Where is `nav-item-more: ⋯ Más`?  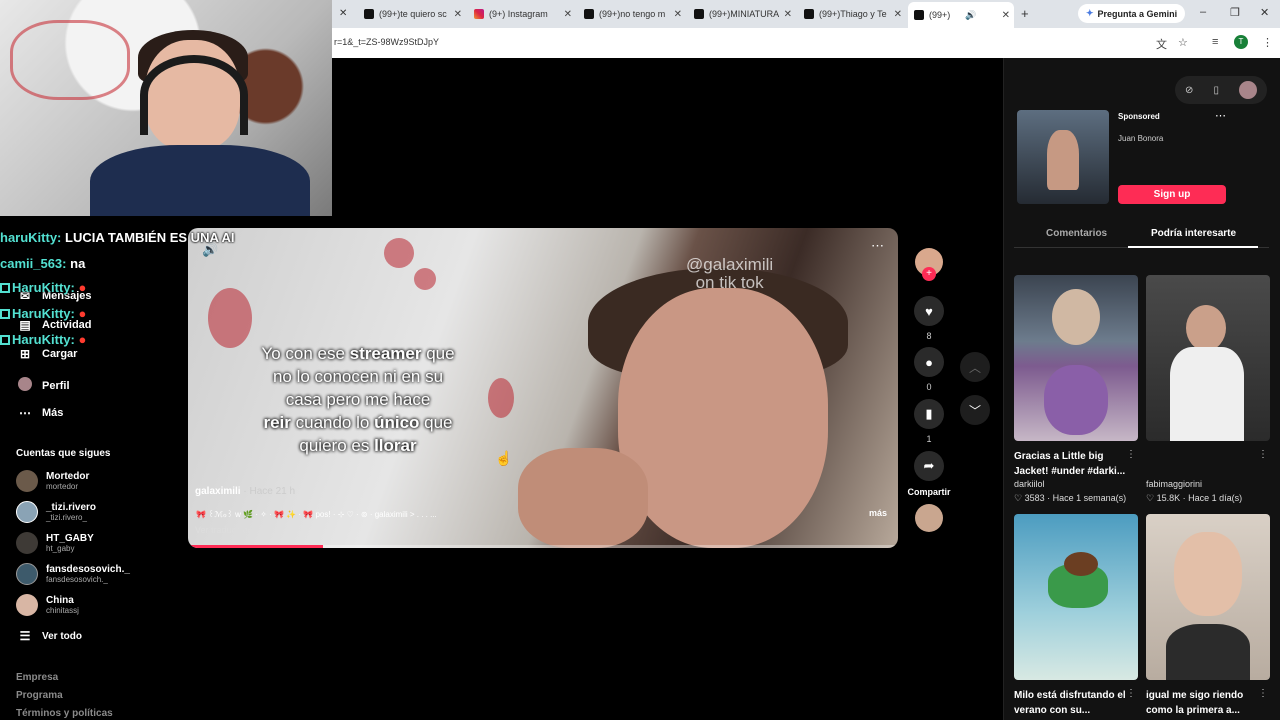
nav-item-more: ⋯ Más is located at coordinates (40, 413).